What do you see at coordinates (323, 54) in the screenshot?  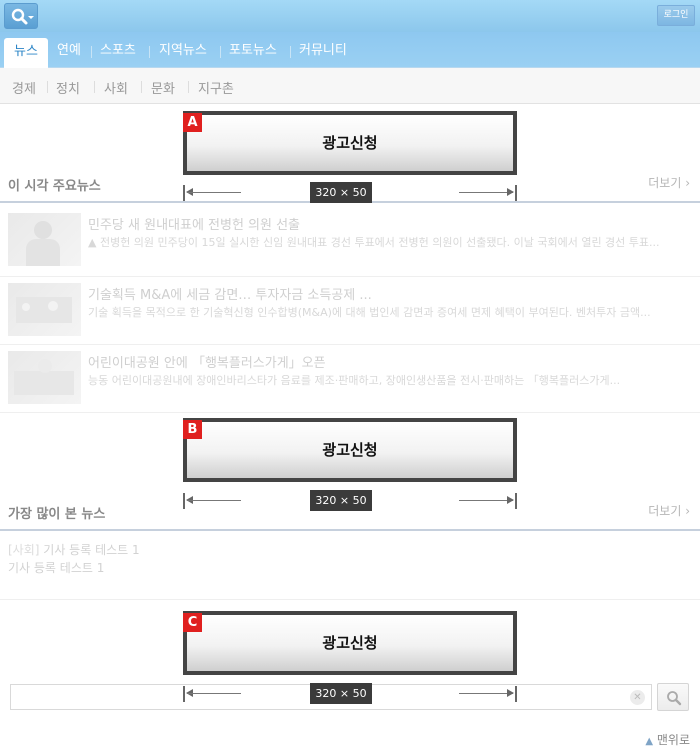 I see `tab-community: 커뮤니티` at bounding box center [323, 54].